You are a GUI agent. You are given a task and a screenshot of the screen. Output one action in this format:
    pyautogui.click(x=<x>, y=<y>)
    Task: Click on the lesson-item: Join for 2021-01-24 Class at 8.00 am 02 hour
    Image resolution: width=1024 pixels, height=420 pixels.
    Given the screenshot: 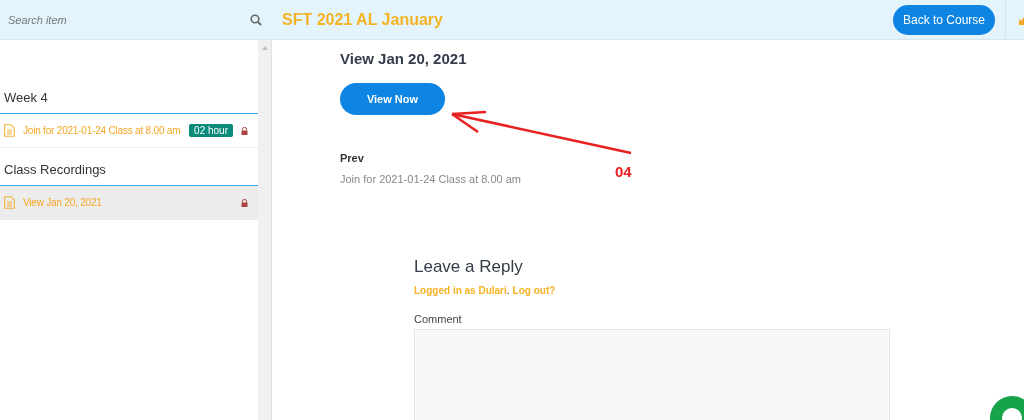 What is the action you would take?
    pyautogui.click(x=129, y=131)
    